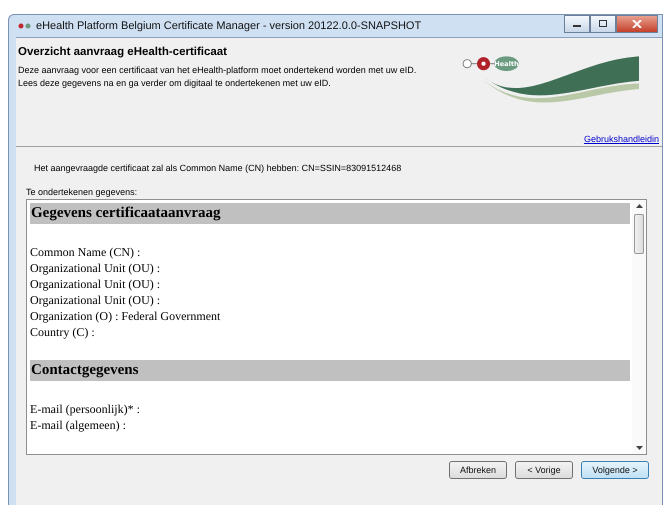  What do you see at coordinates (78, 425) in the screenshot?
I see `field-label: E-mail (algemeen) :` at bounding box center [78, 425].